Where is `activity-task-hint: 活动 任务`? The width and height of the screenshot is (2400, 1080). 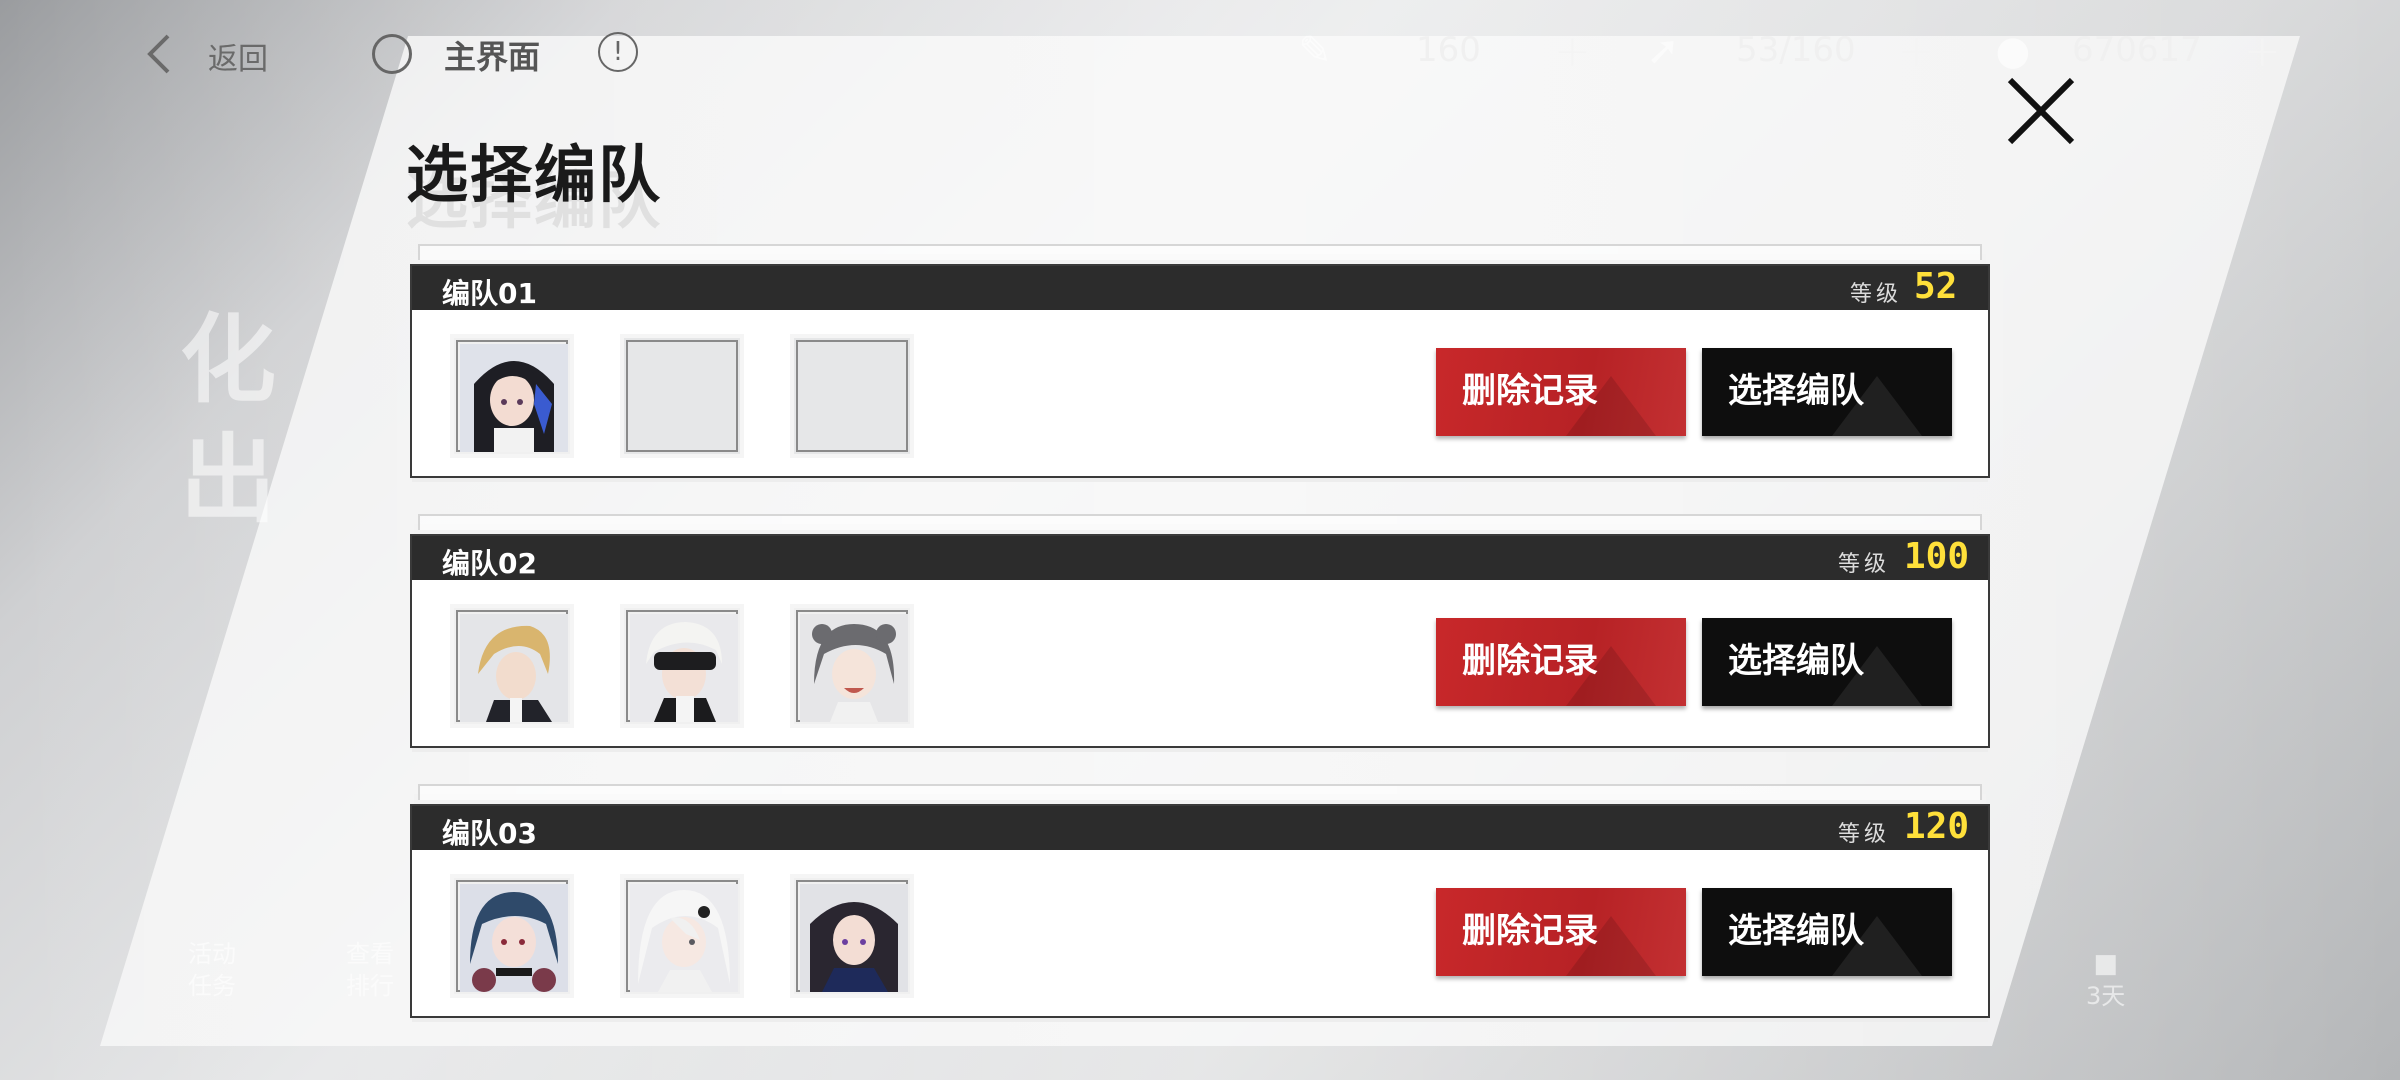 activity-task-hint: 活动 任务 is located at coordinates (212, 970).